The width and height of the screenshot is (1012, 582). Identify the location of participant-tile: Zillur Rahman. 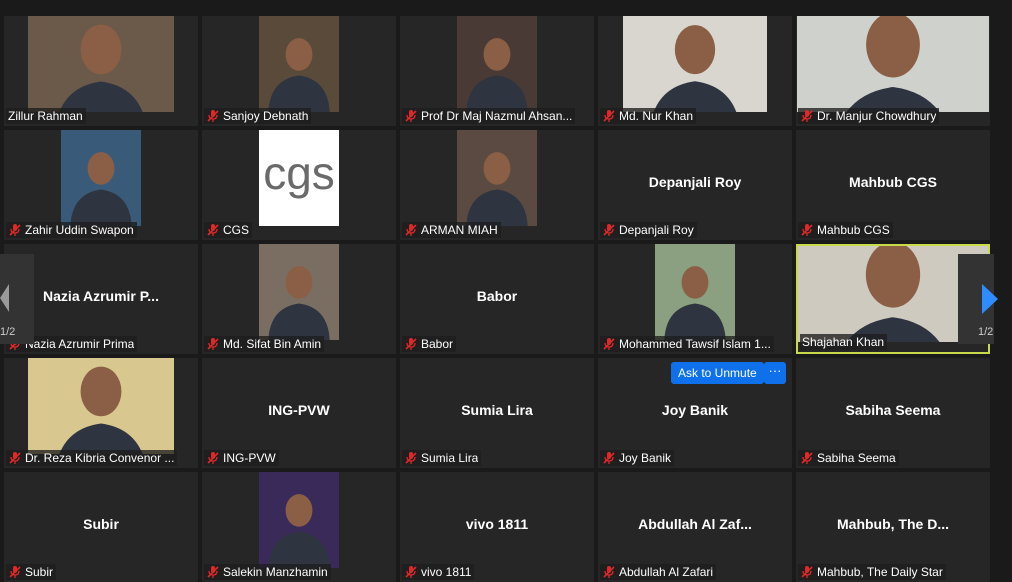
(101, 71).